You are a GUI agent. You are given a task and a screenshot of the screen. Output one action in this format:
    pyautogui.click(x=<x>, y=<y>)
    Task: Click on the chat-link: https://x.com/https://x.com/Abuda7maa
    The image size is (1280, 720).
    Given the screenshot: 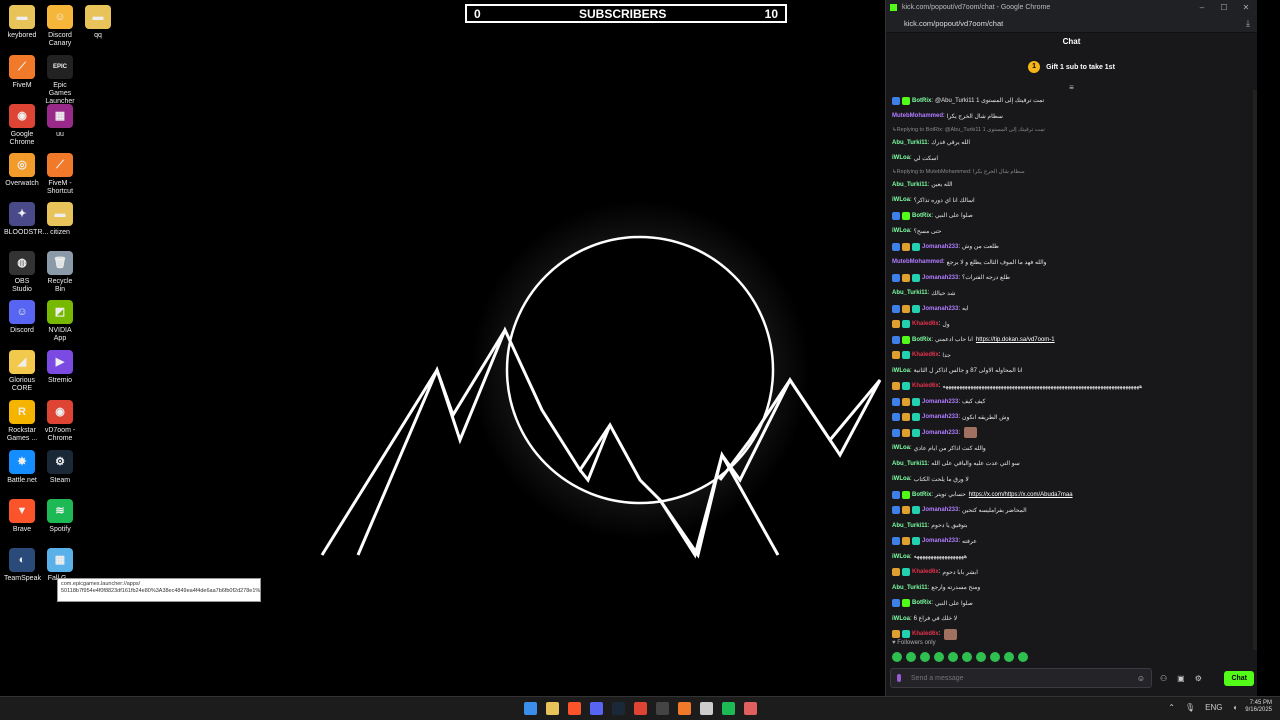 What is the action you would take?
    pyautogui.click(x=1021, y=495)
    